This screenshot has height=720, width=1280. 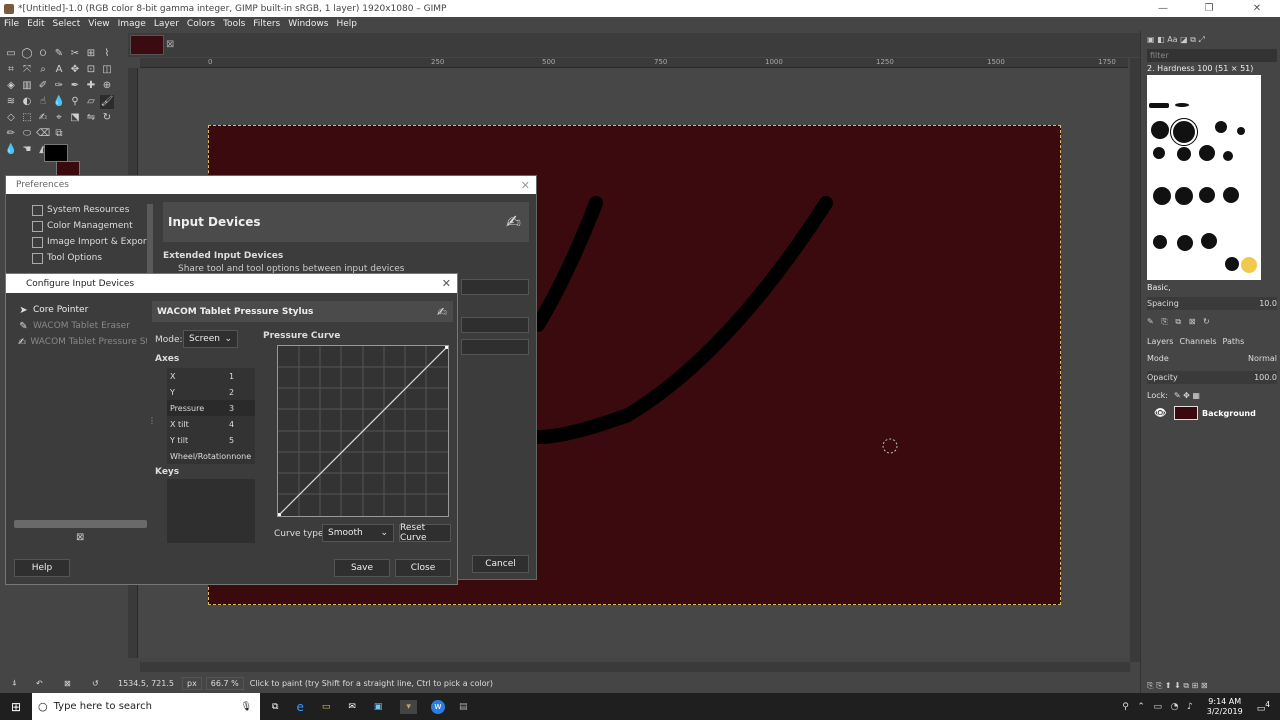 What do you see at coordinates (201, 24) in the screenshot?
I see `menu-colors: Colors` at bounding box center [201, 24].